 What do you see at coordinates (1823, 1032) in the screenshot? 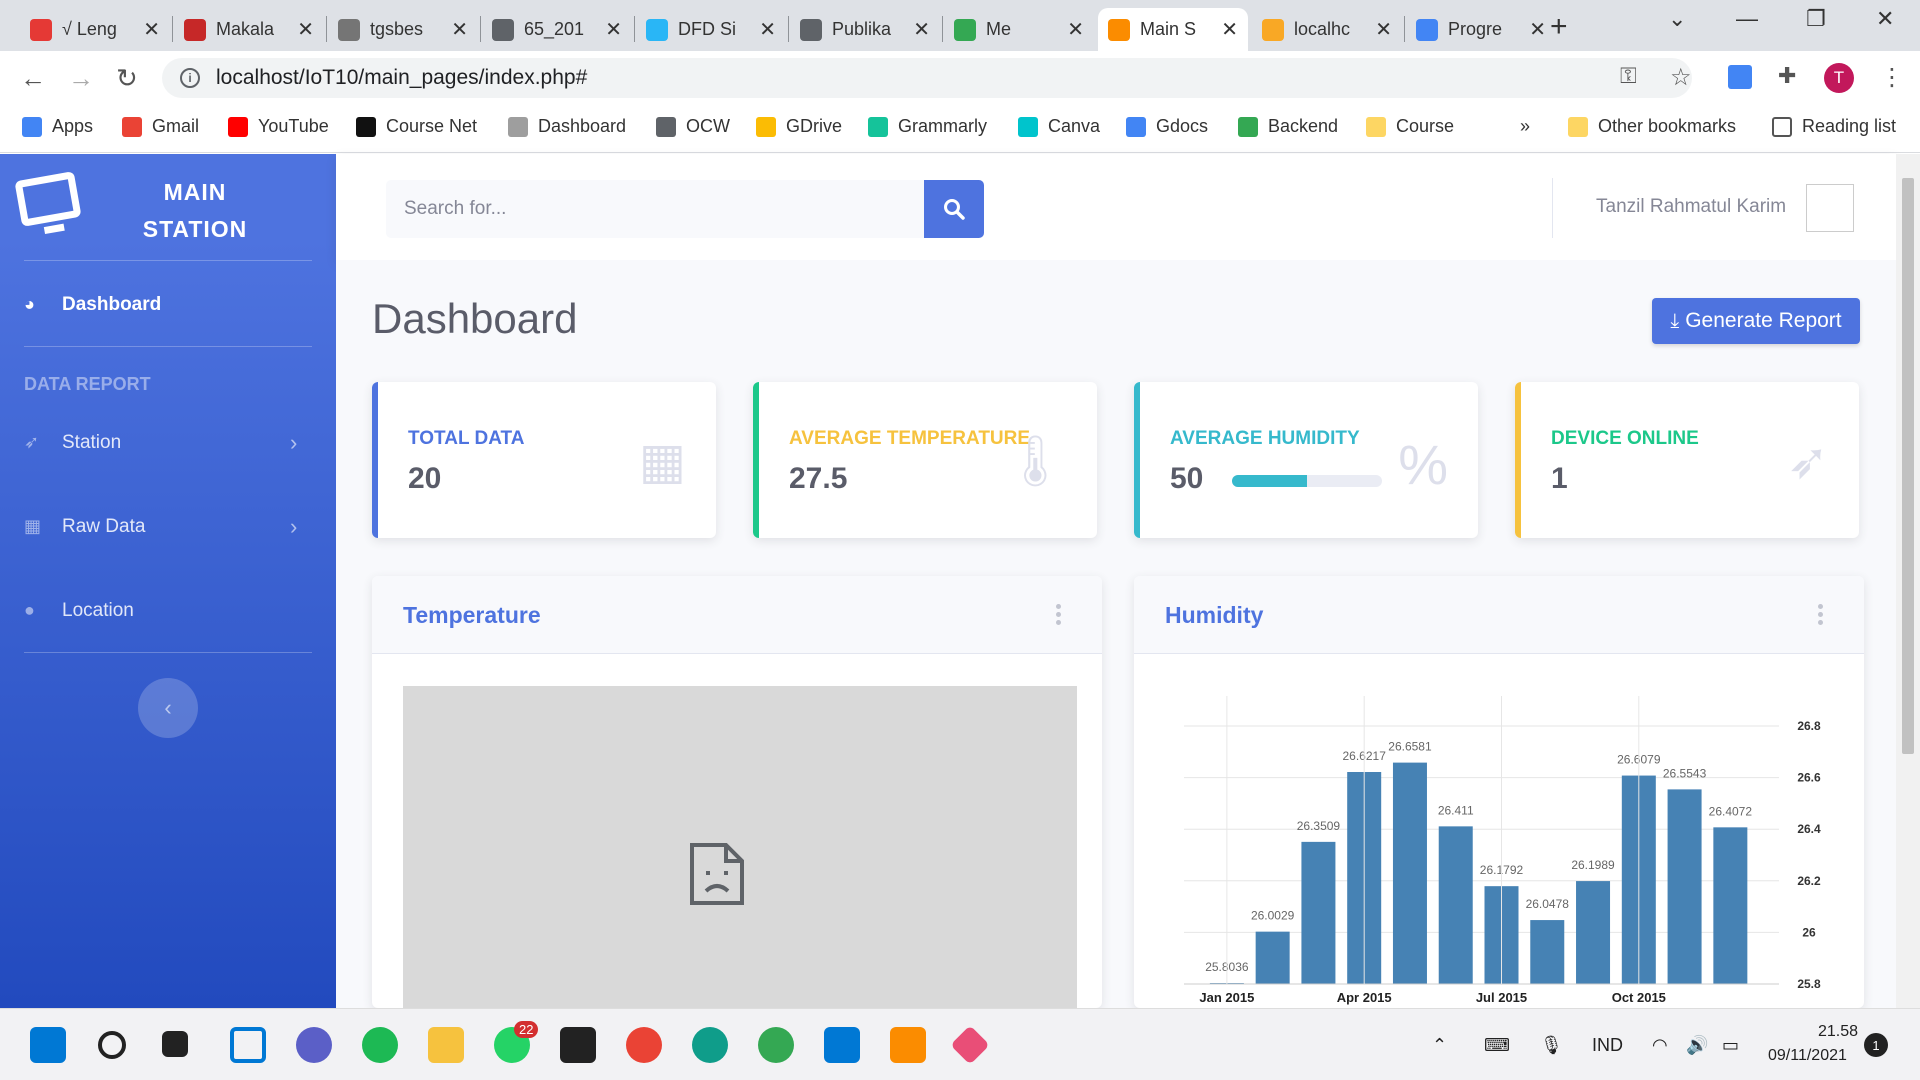
I see `clock-time: 21.58` at bounding box center [1823, 1032].